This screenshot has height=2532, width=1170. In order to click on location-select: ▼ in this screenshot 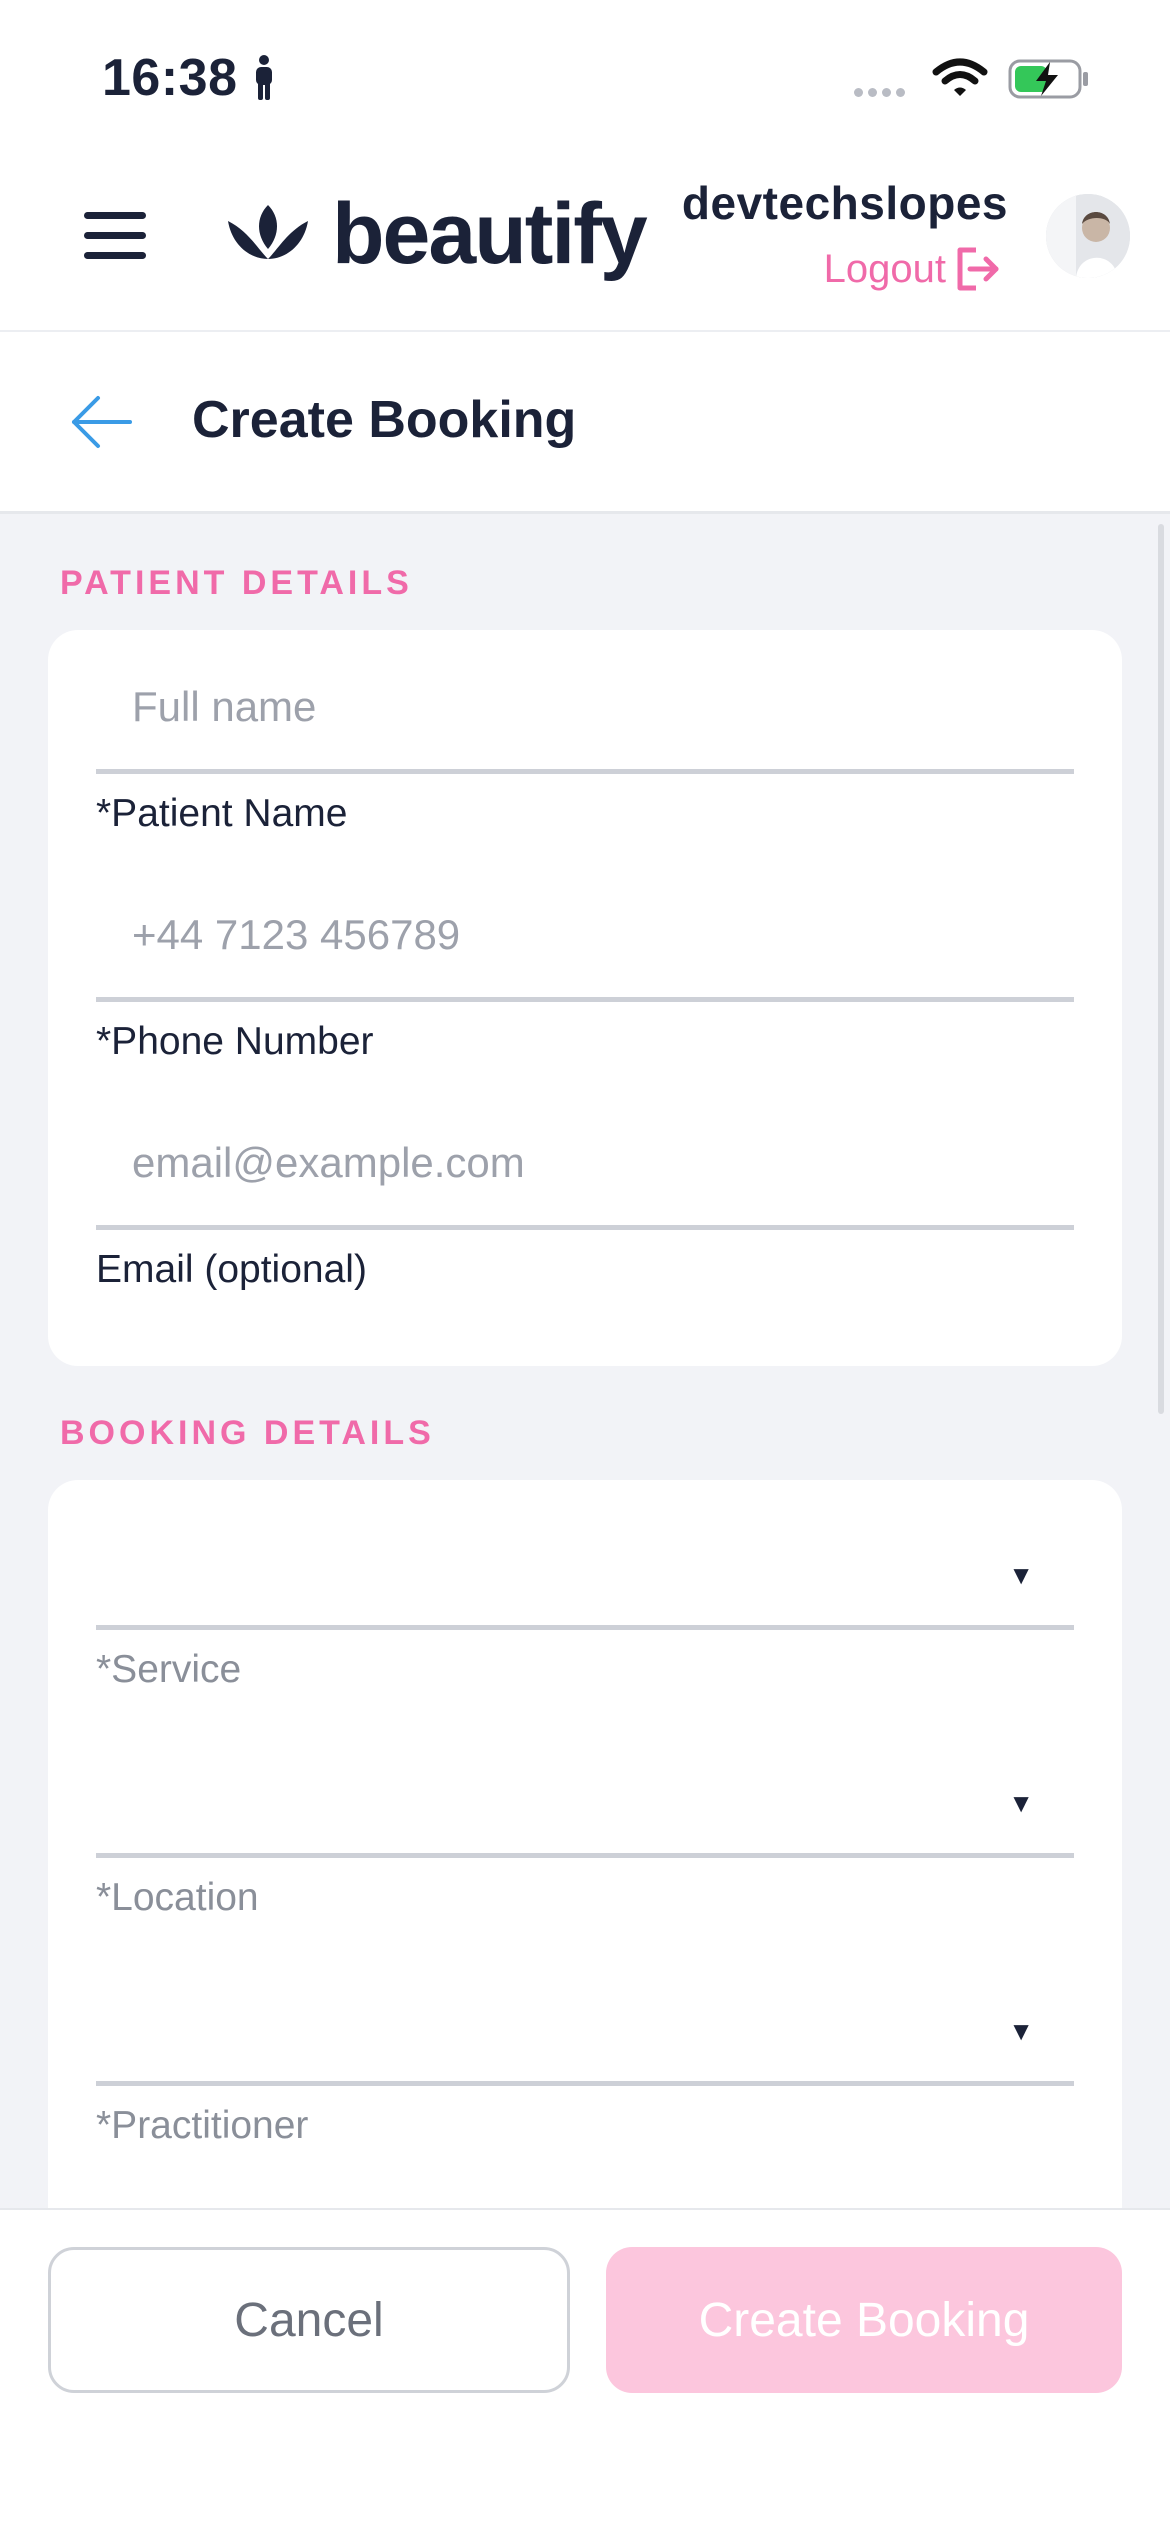, I will do `click(585, 1793)`.